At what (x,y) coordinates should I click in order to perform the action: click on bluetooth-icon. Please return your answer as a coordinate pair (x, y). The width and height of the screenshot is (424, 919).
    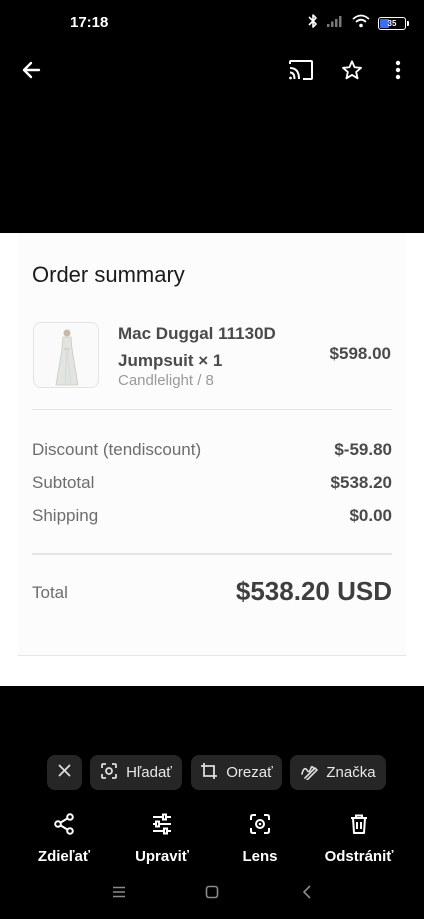
    Looking at the image, I should click on (313, 23).